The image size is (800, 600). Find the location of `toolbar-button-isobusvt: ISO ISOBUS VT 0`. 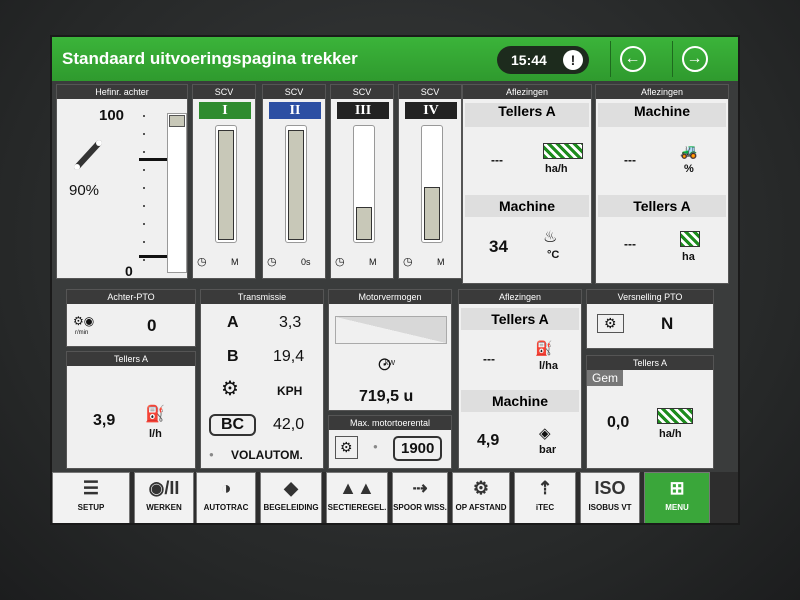

toolbar-button-isobusvt: ISO ISOBUS VT 0 is located at coordinates (610, 497).